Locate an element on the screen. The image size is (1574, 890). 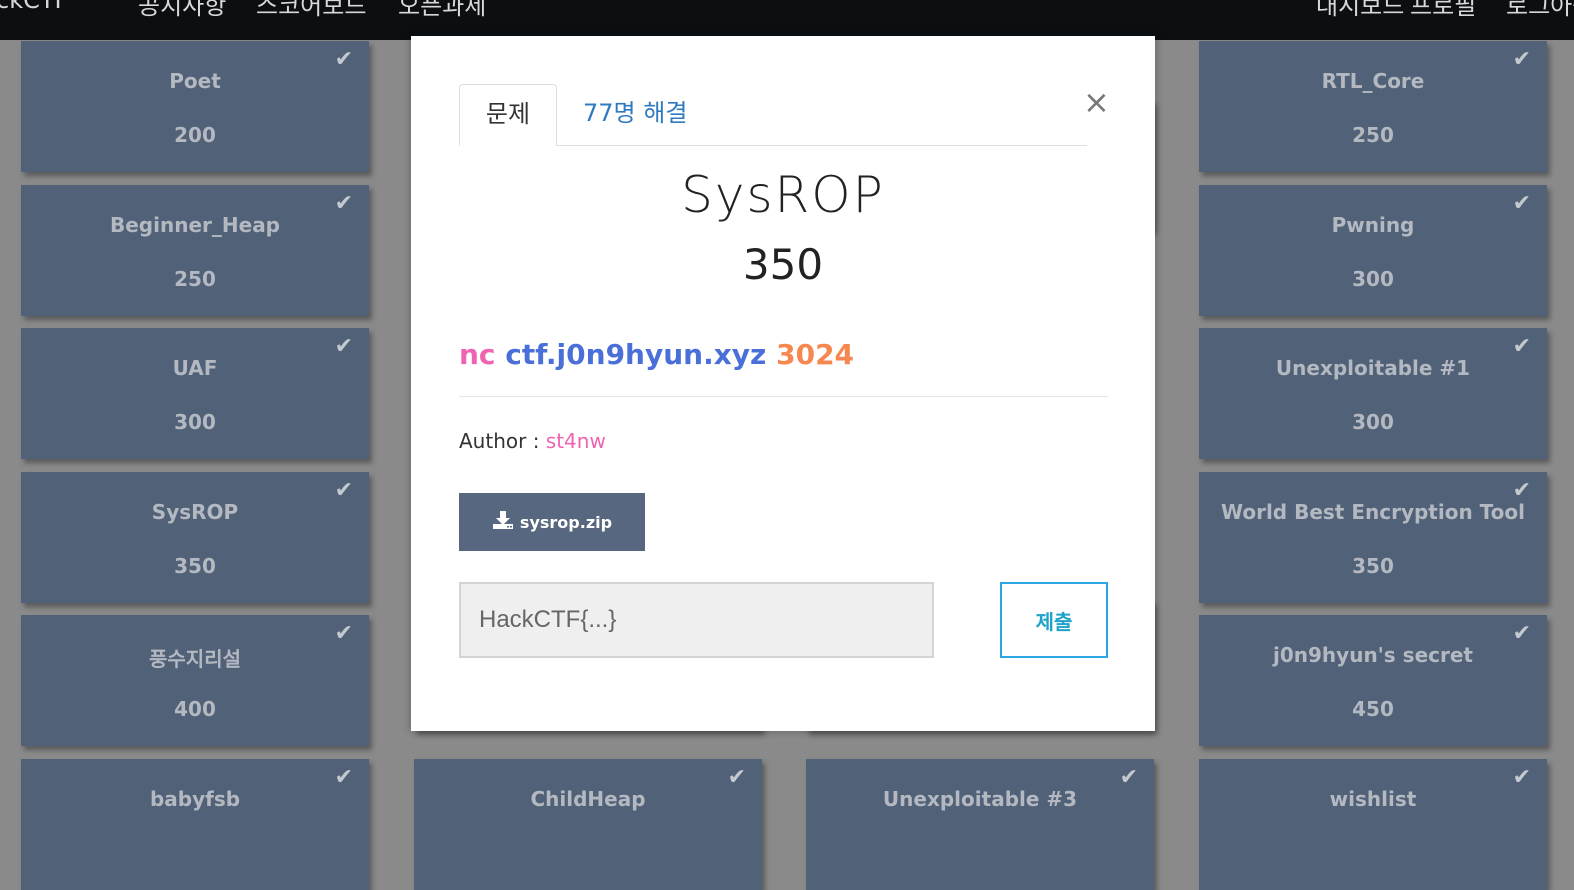
modal-tabs: 문제 77명 해결 is located at coordinates (773, 115).